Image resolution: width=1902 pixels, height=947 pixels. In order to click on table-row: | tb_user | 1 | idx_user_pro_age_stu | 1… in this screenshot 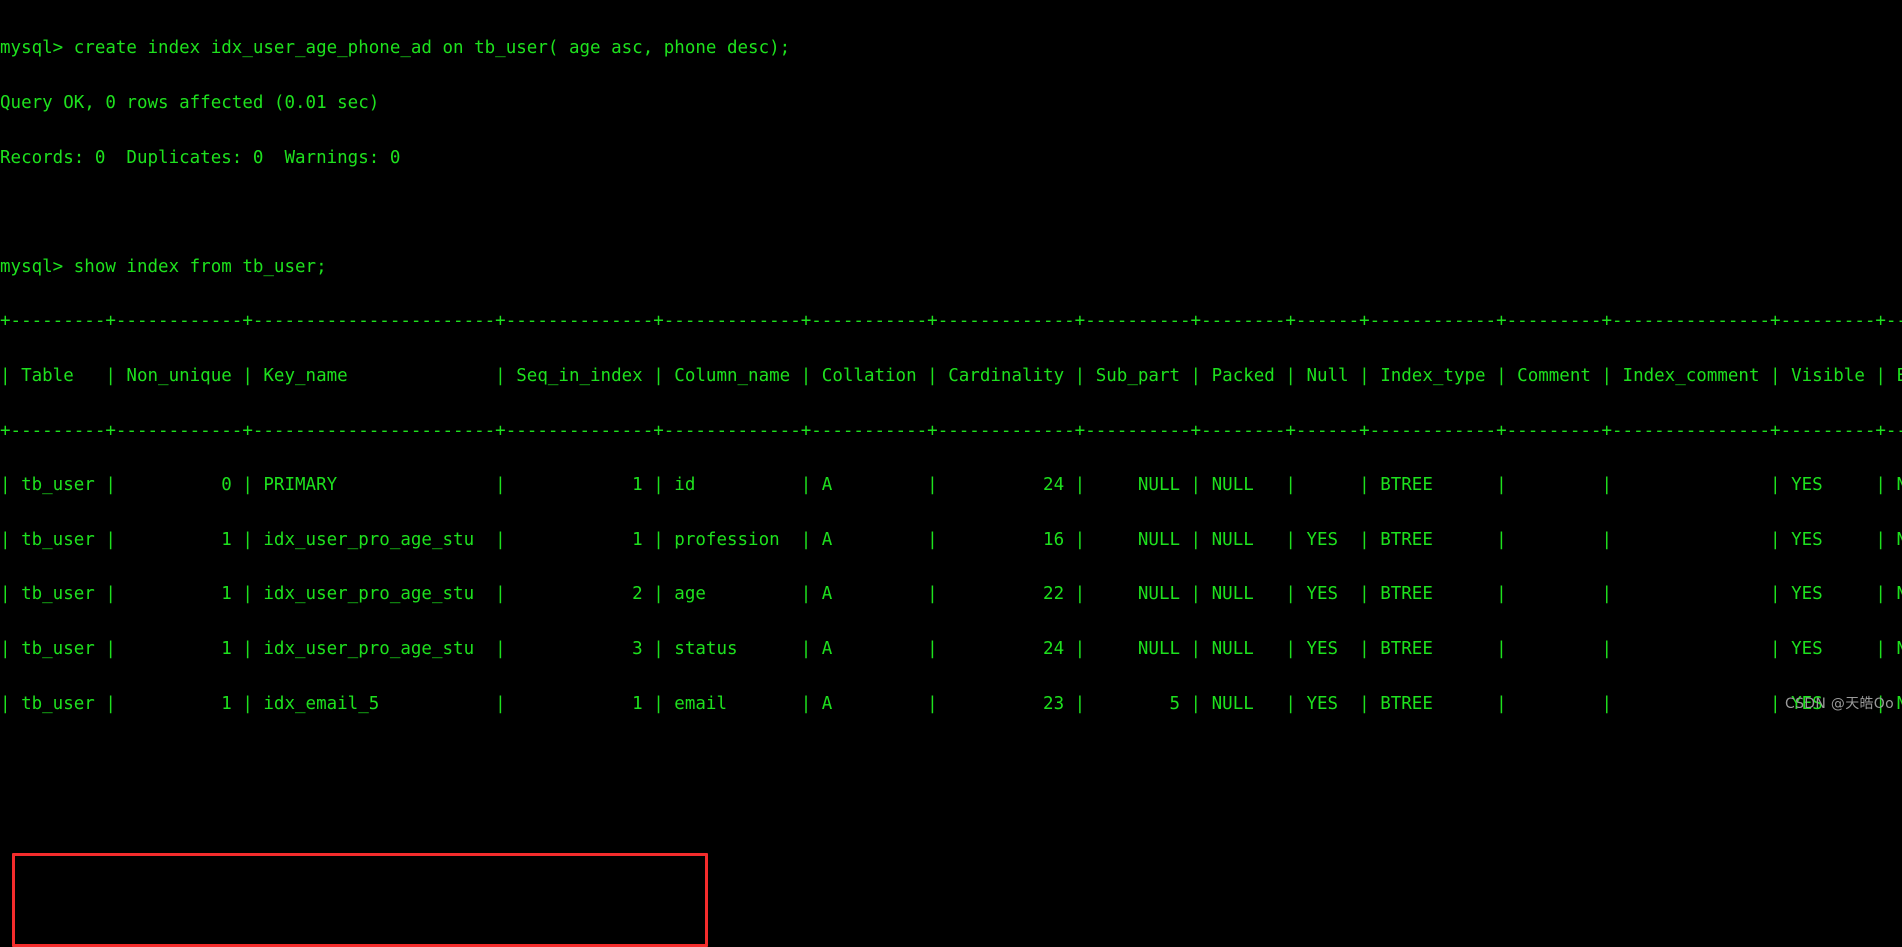, I will do `click(951, 539)`.